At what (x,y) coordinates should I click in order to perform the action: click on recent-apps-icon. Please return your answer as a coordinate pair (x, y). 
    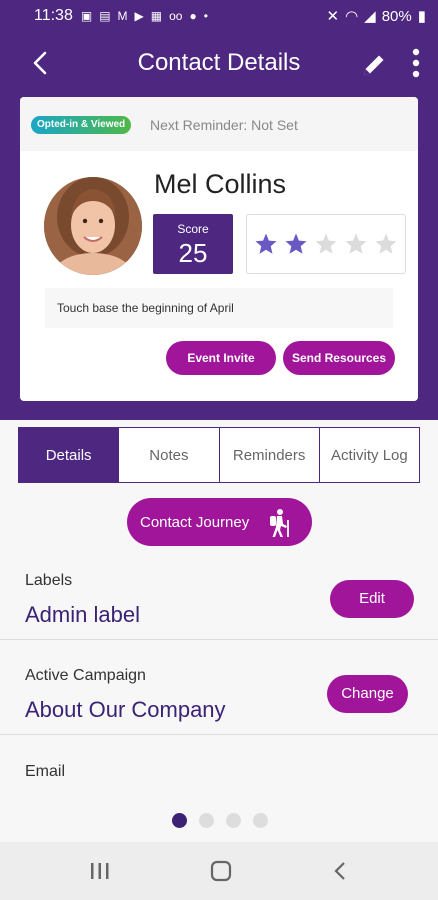
    Looking at the image, I should click on (100, 871).